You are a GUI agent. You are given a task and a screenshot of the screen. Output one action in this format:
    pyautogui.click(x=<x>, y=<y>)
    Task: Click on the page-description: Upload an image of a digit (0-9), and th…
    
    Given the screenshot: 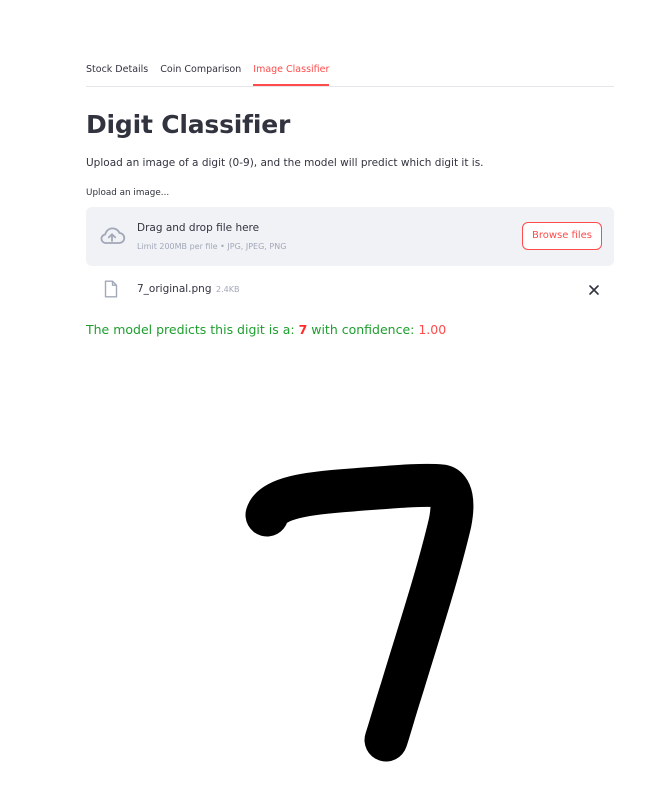 What is the action you would take?
    pyautogui.click(x=285, y=163)
    